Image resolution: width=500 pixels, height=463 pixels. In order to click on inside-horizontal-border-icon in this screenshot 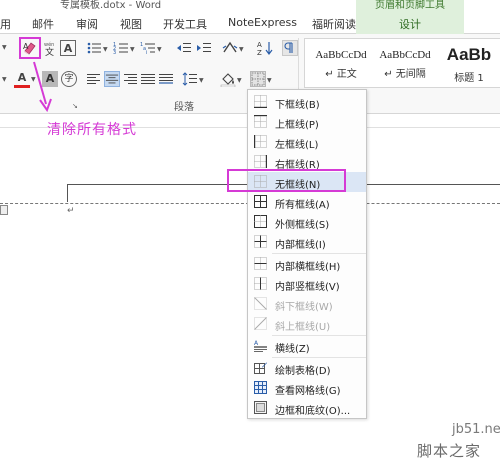, I will do `click(260, 263)`.